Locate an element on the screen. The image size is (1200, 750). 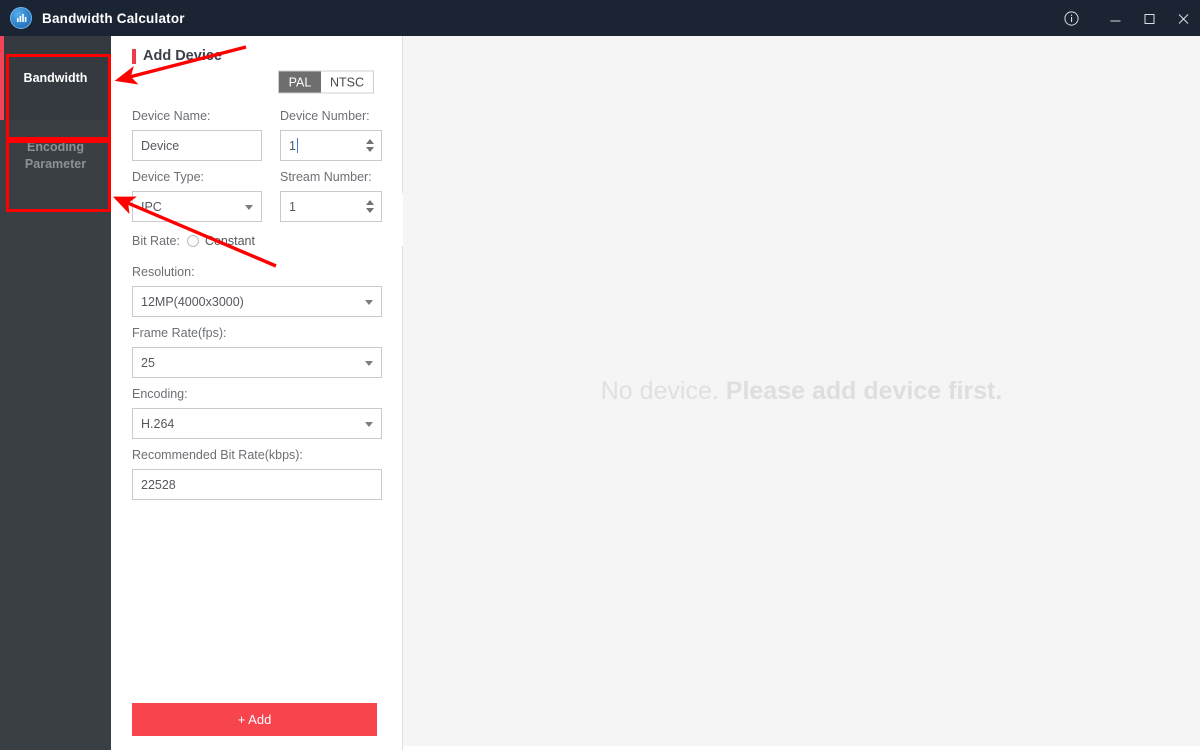
frame-rate-select: 25 is located at coordinates (257, 362).